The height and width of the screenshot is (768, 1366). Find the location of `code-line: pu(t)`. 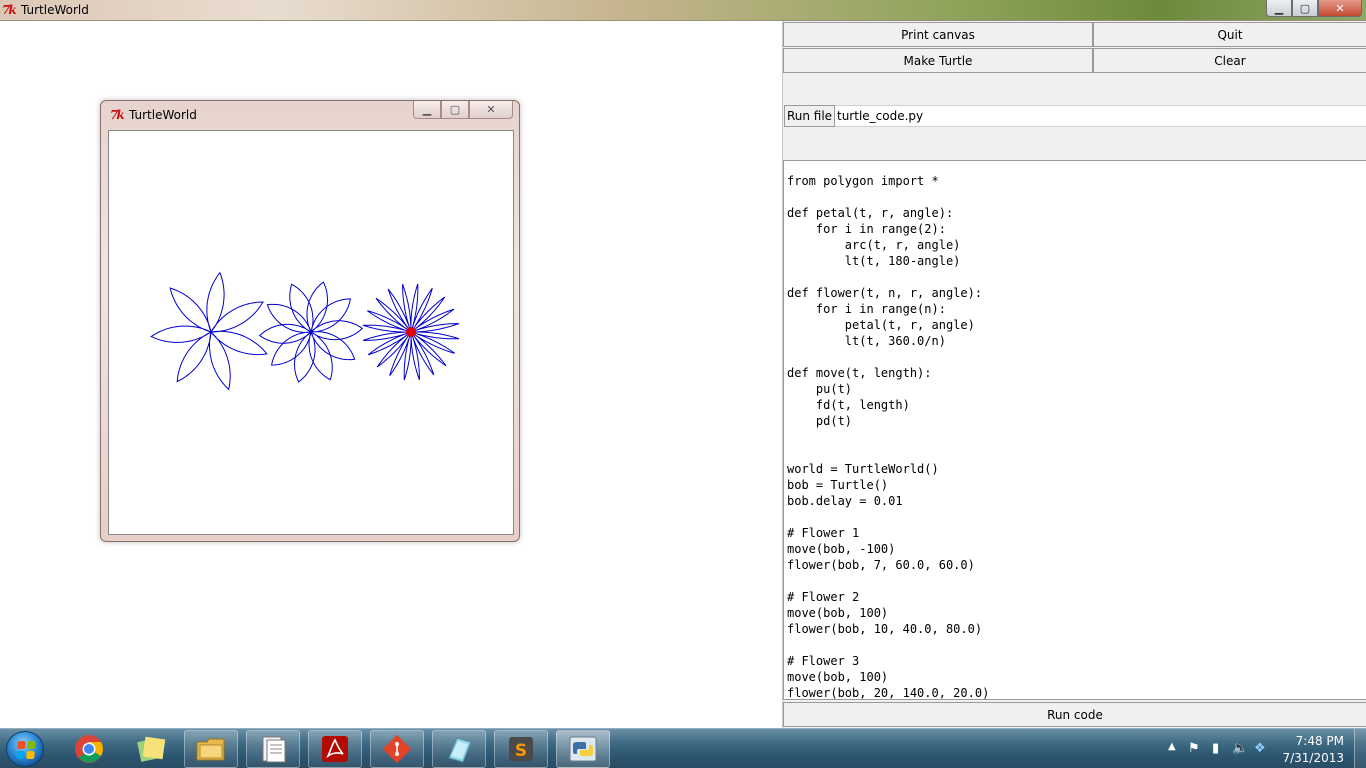

code-line: pu(t) is located at coordinates (820, 389).